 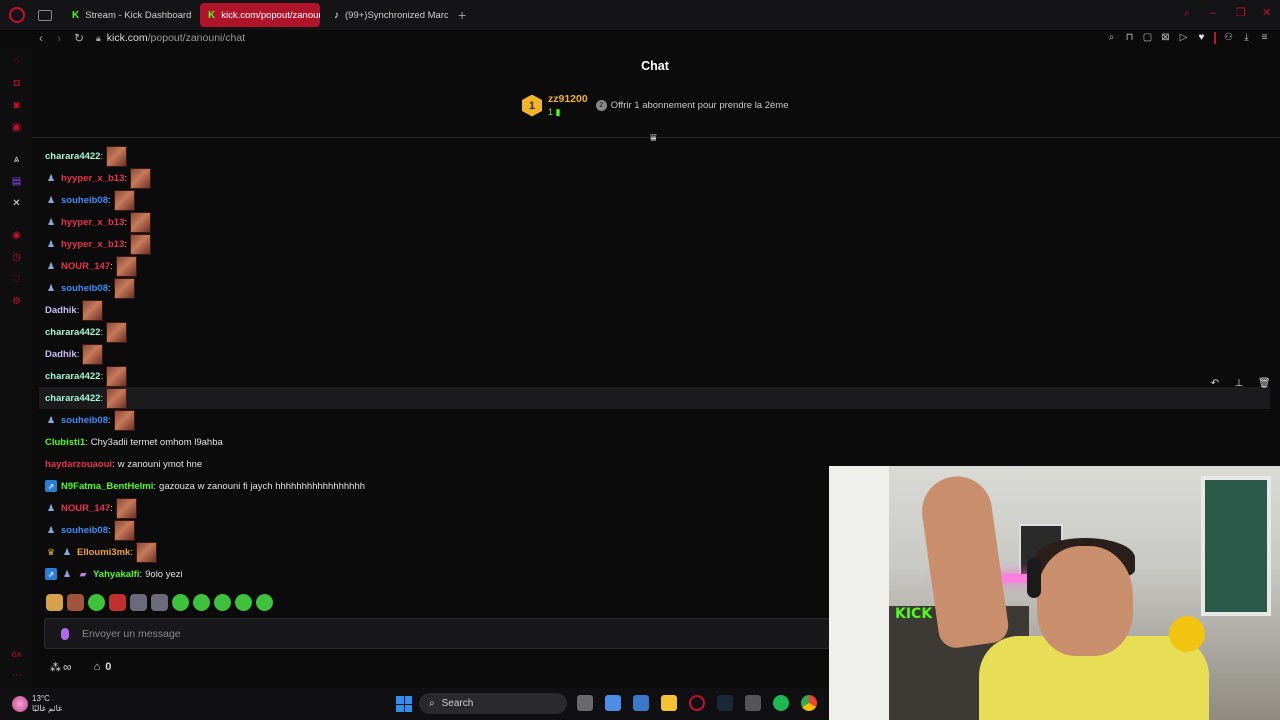 What do you see at coordinates (1165, 38) in the screenshot?
I see `adblock-icon: ⊠` at bounding box center [1165, 38].